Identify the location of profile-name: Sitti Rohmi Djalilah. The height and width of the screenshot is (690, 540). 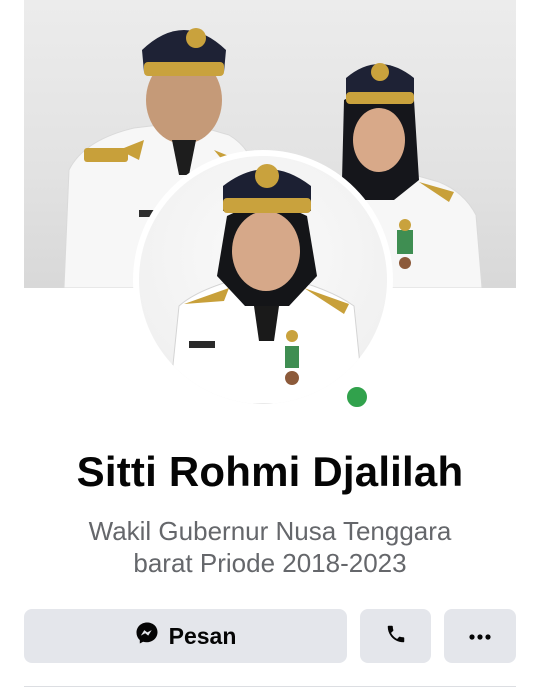
(270, 471).